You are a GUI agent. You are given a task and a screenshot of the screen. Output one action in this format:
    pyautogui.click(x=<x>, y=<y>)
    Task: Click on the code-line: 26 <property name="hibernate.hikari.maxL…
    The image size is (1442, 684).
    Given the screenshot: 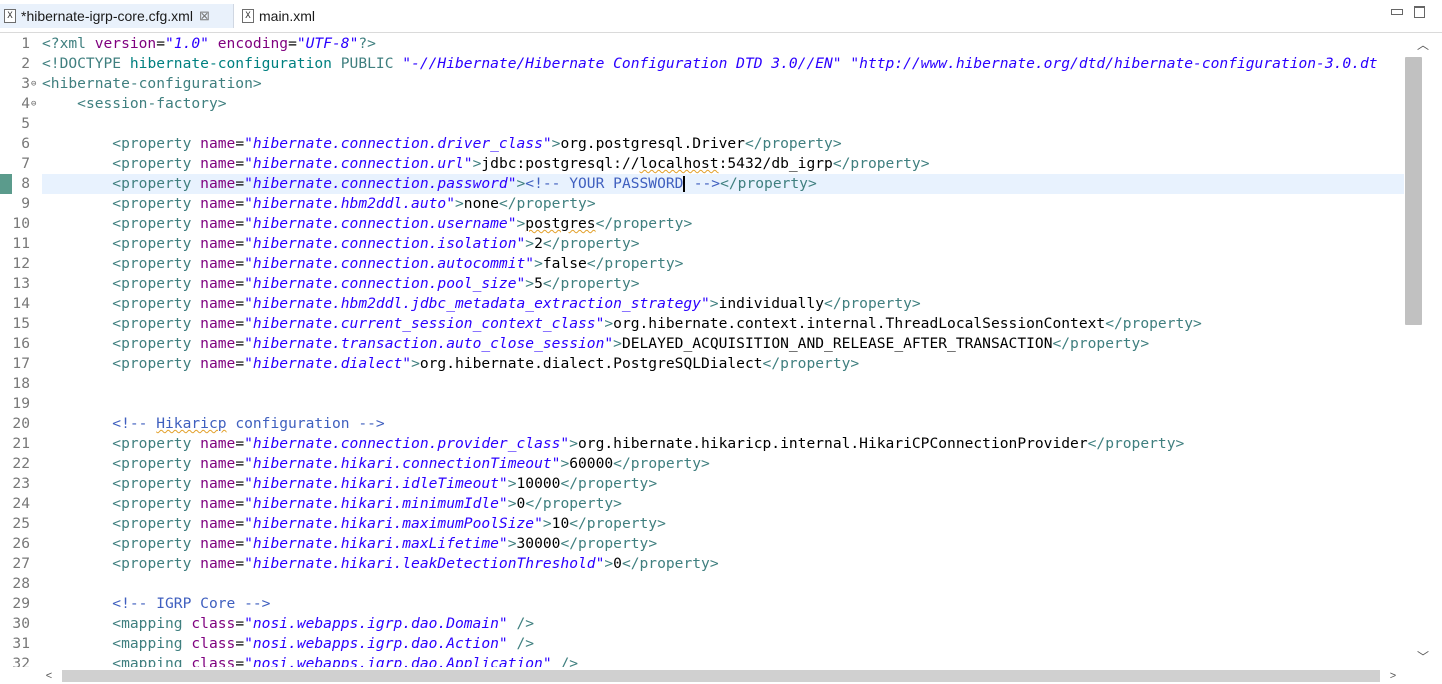 What is the action you would take?
    pyautogui.click(x=702, y=544)
    